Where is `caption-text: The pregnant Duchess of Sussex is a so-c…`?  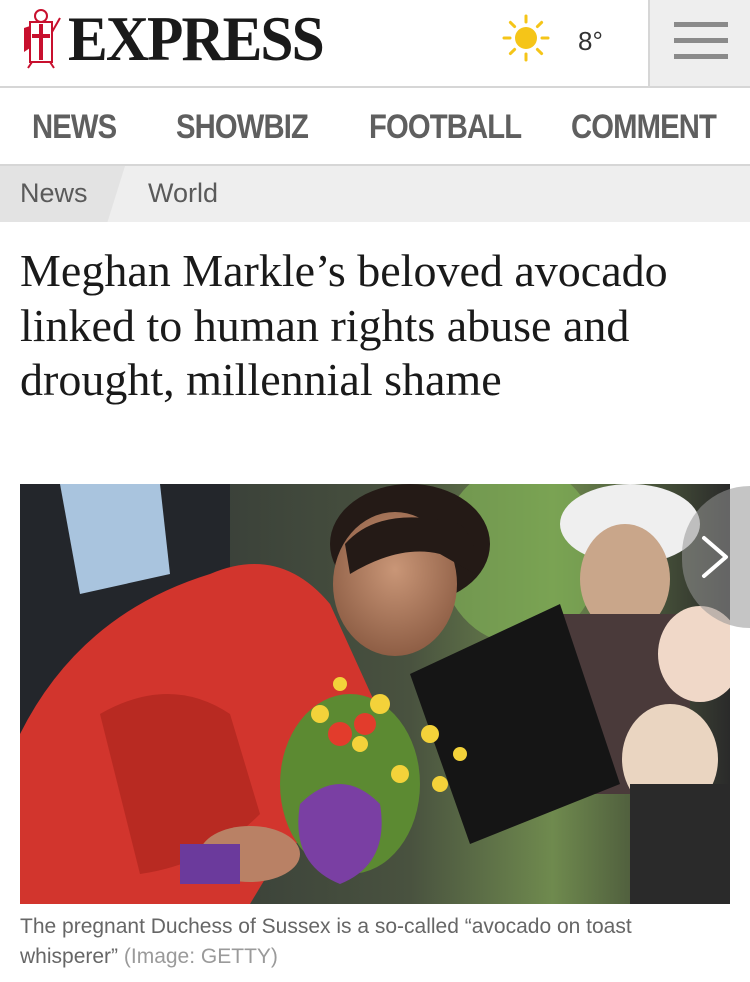 caption-text: The pregnant Duchess of Sussex is a so-c… is located at coordinates (326, 941).